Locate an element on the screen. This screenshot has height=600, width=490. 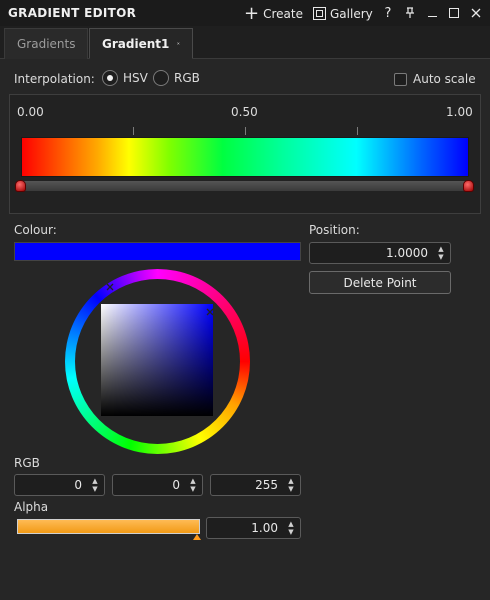
scale-label-mid: 0.50 is located at coordinates (244, 112).